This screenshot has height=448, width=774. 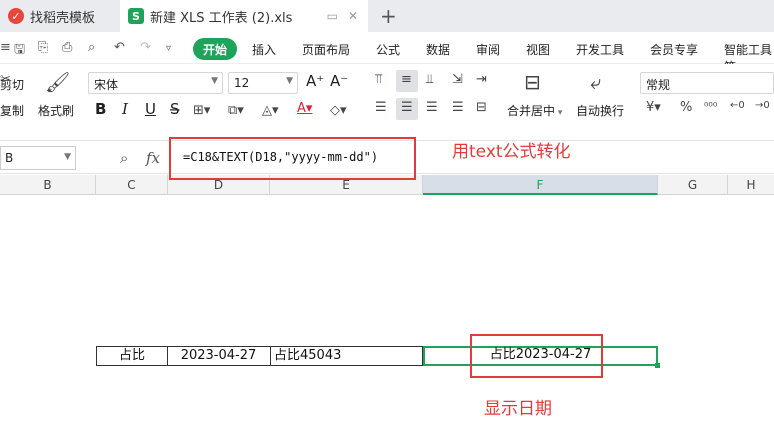 I want to click on menu-insert: 插入, so click(x=264, y=49).